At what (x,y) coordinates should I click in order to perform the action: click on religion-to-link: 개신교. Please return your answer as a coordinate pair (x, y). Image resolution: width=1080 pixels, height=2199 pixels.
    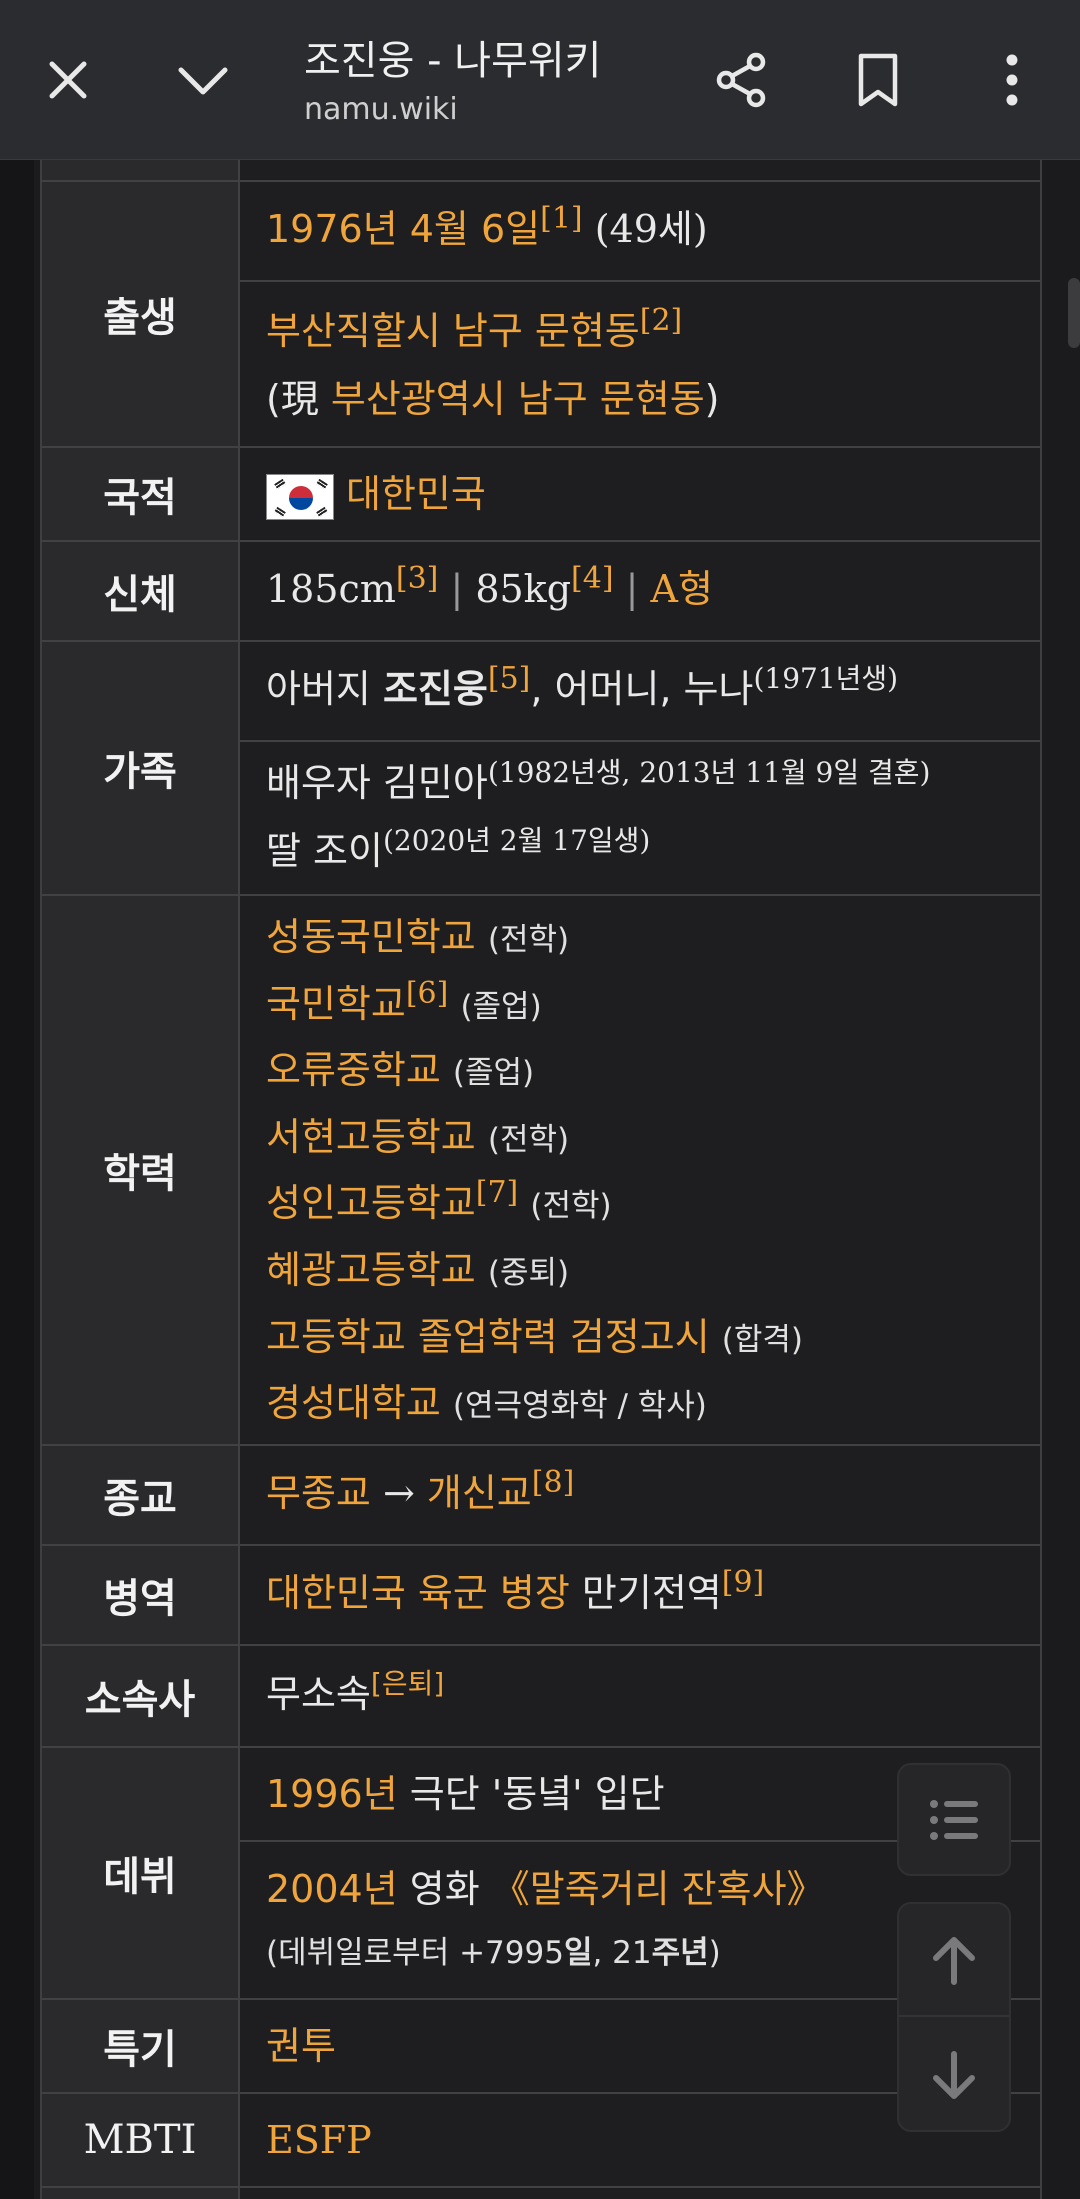
    Looking at the image, I should click on (479, 1493).